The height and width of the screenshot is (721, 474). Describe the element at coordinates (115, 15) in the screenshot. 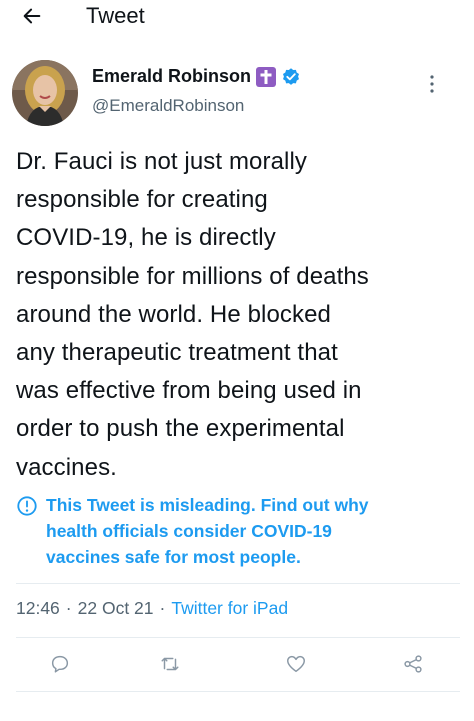

I see `page-title: Tweet` at that location.